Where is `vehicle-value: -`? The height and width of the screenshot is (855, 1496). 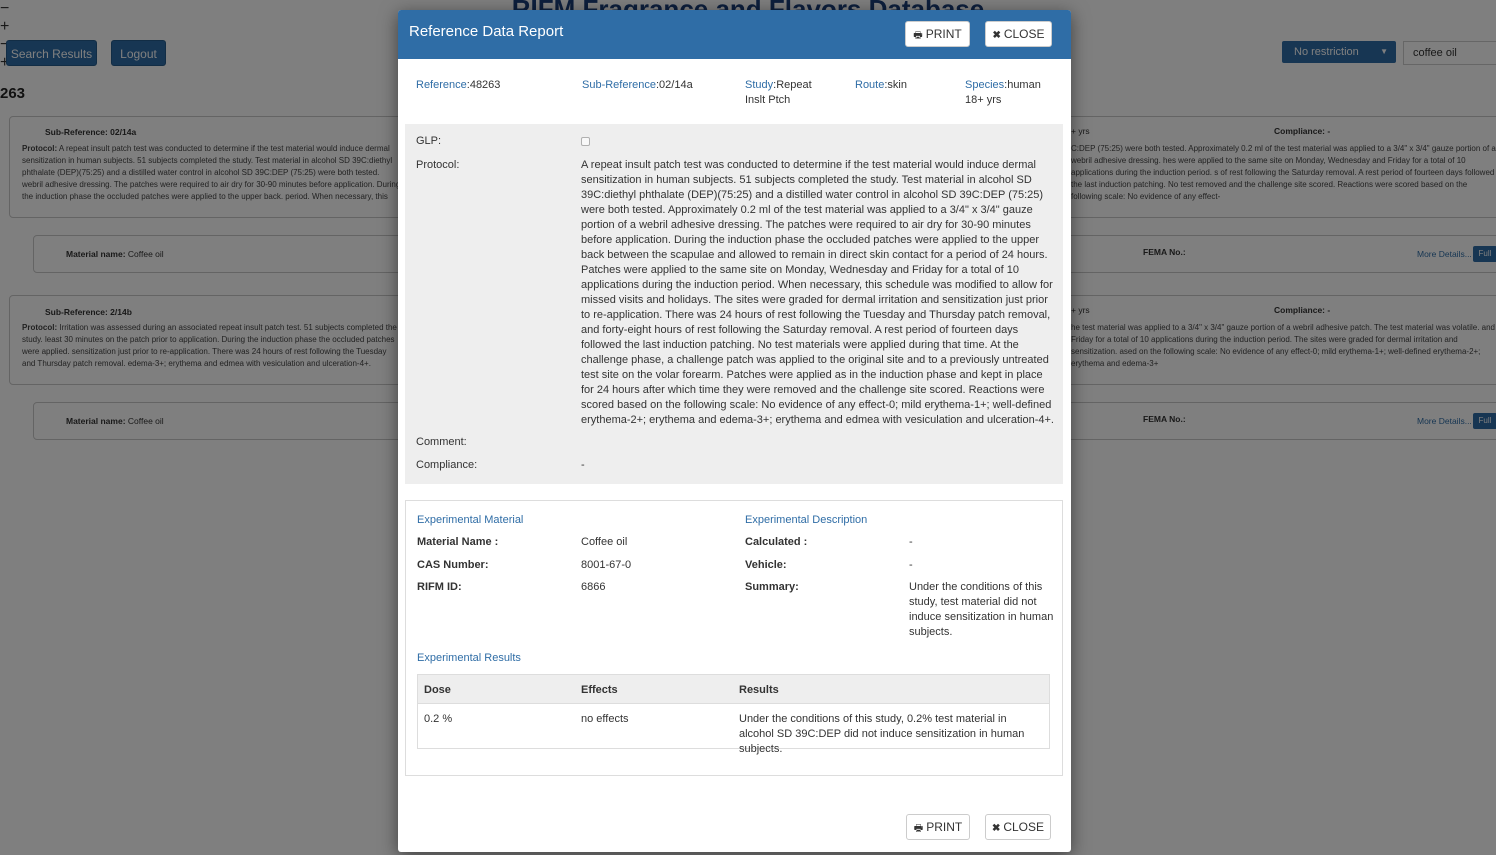 vehicle-value: - is located at coordinates (911, 565).